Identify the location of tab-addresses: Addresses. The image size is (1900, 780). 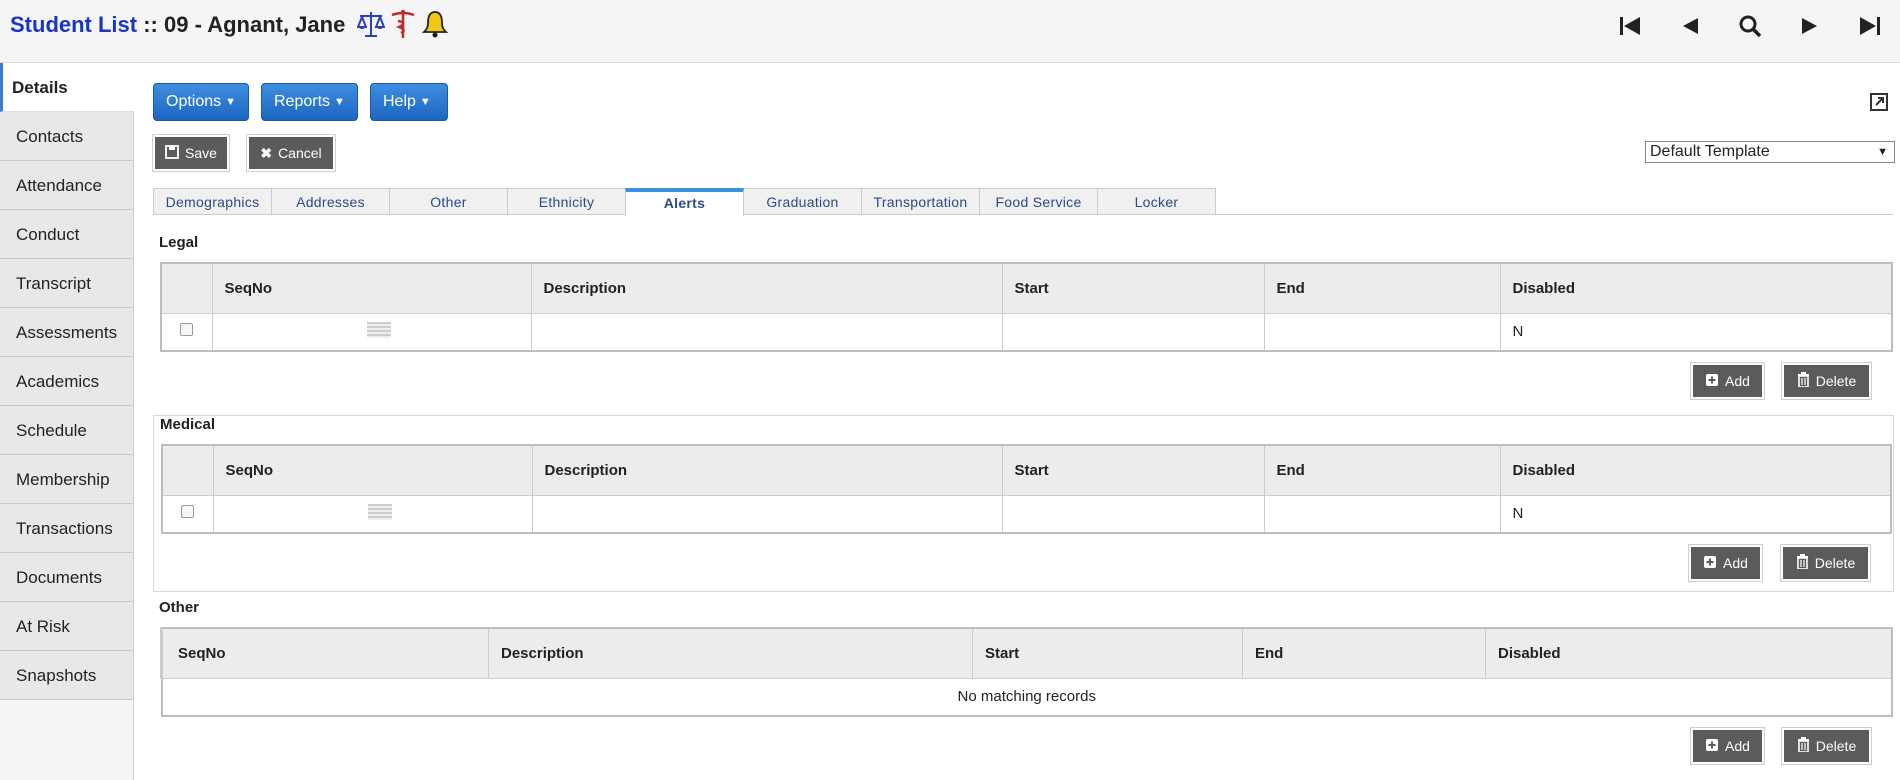
(330, 201).